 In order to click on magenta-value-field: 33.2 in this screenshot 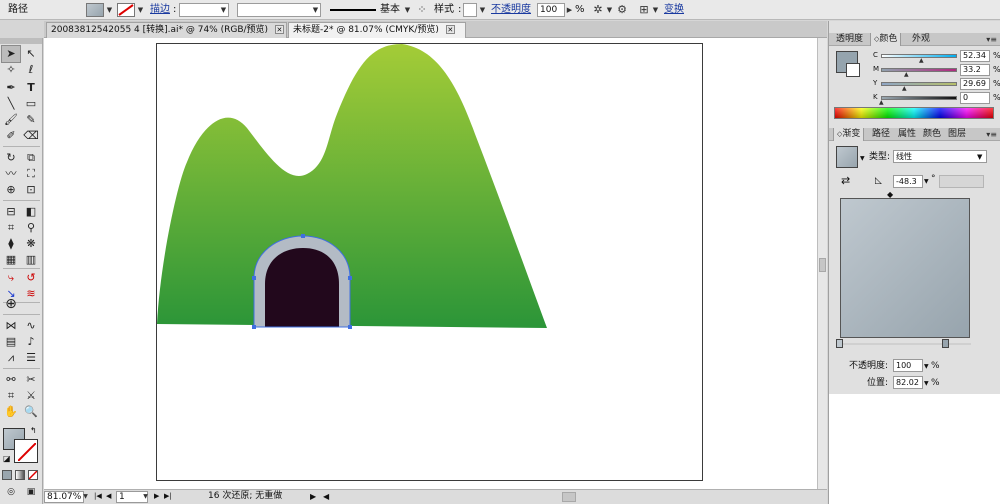, I will do `click(975, 70)`.